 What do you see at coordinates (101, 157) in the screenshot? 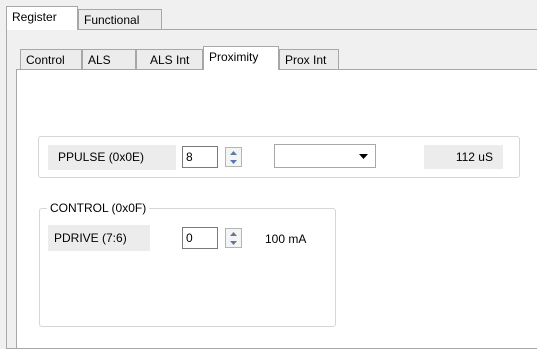
I see `ppulse-label-text: PPULSE (0x0E)` at bounding box center [101, 157].